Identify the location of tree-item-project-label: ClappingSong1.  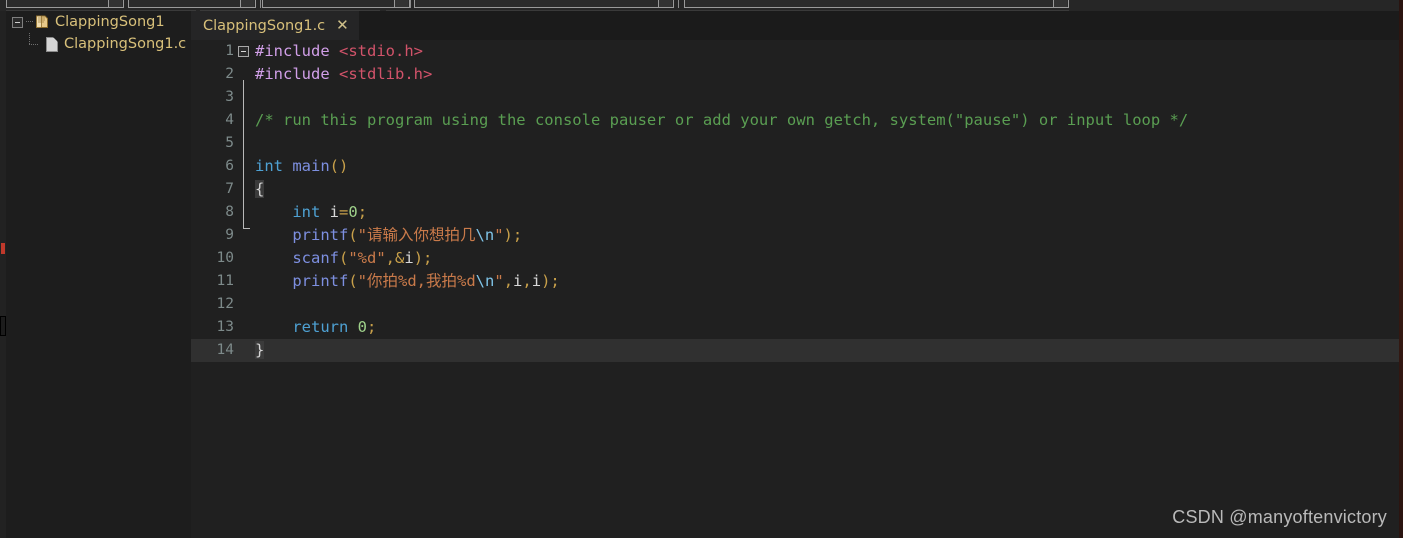
(110, 22).